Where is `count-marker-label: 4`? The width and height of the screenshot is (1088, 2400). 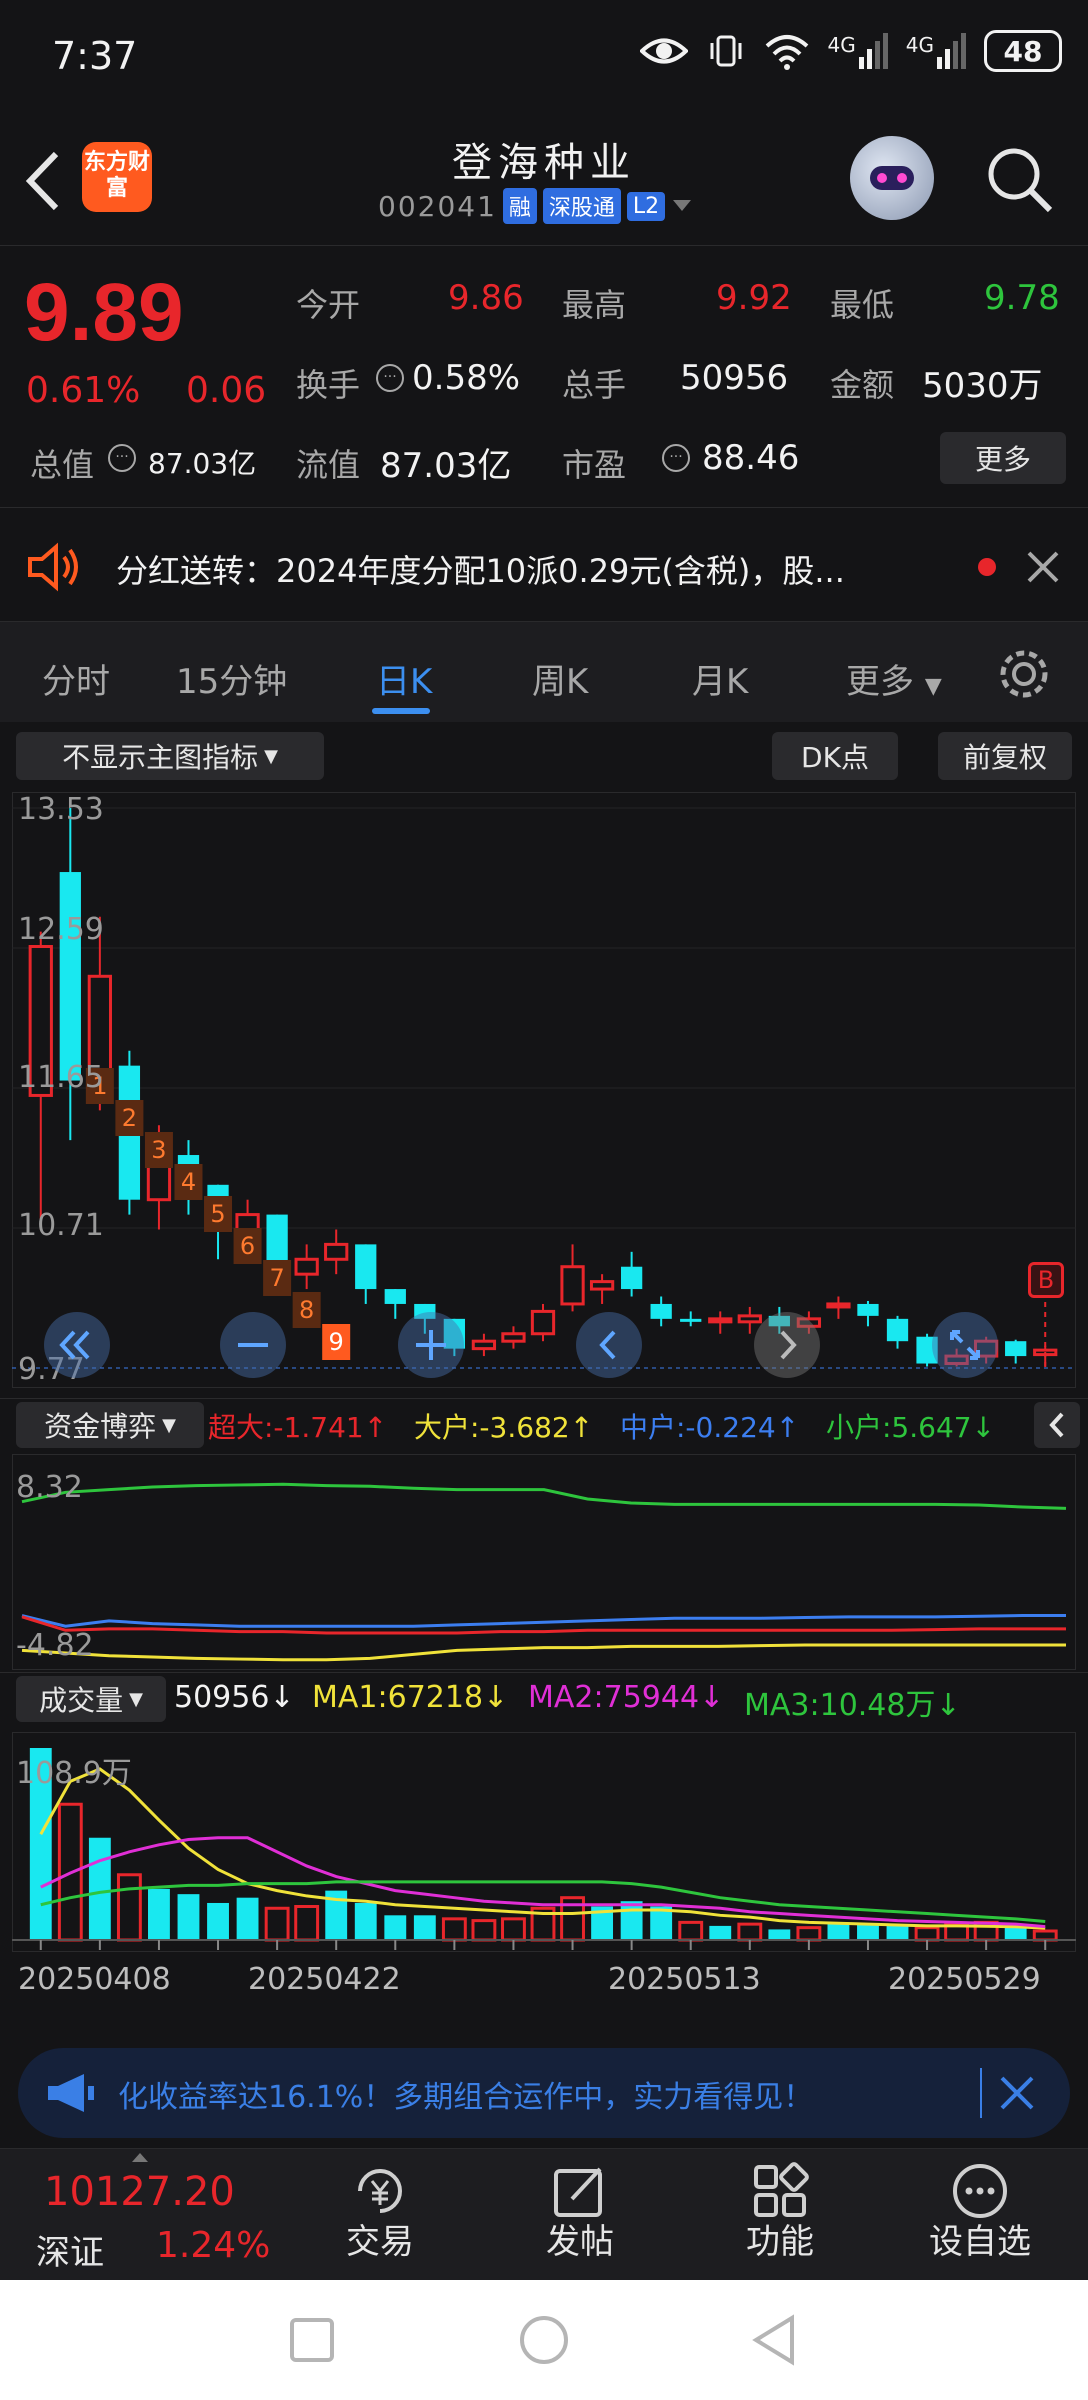 count-marker-label: 4 is located at coordinates (188, 1182).